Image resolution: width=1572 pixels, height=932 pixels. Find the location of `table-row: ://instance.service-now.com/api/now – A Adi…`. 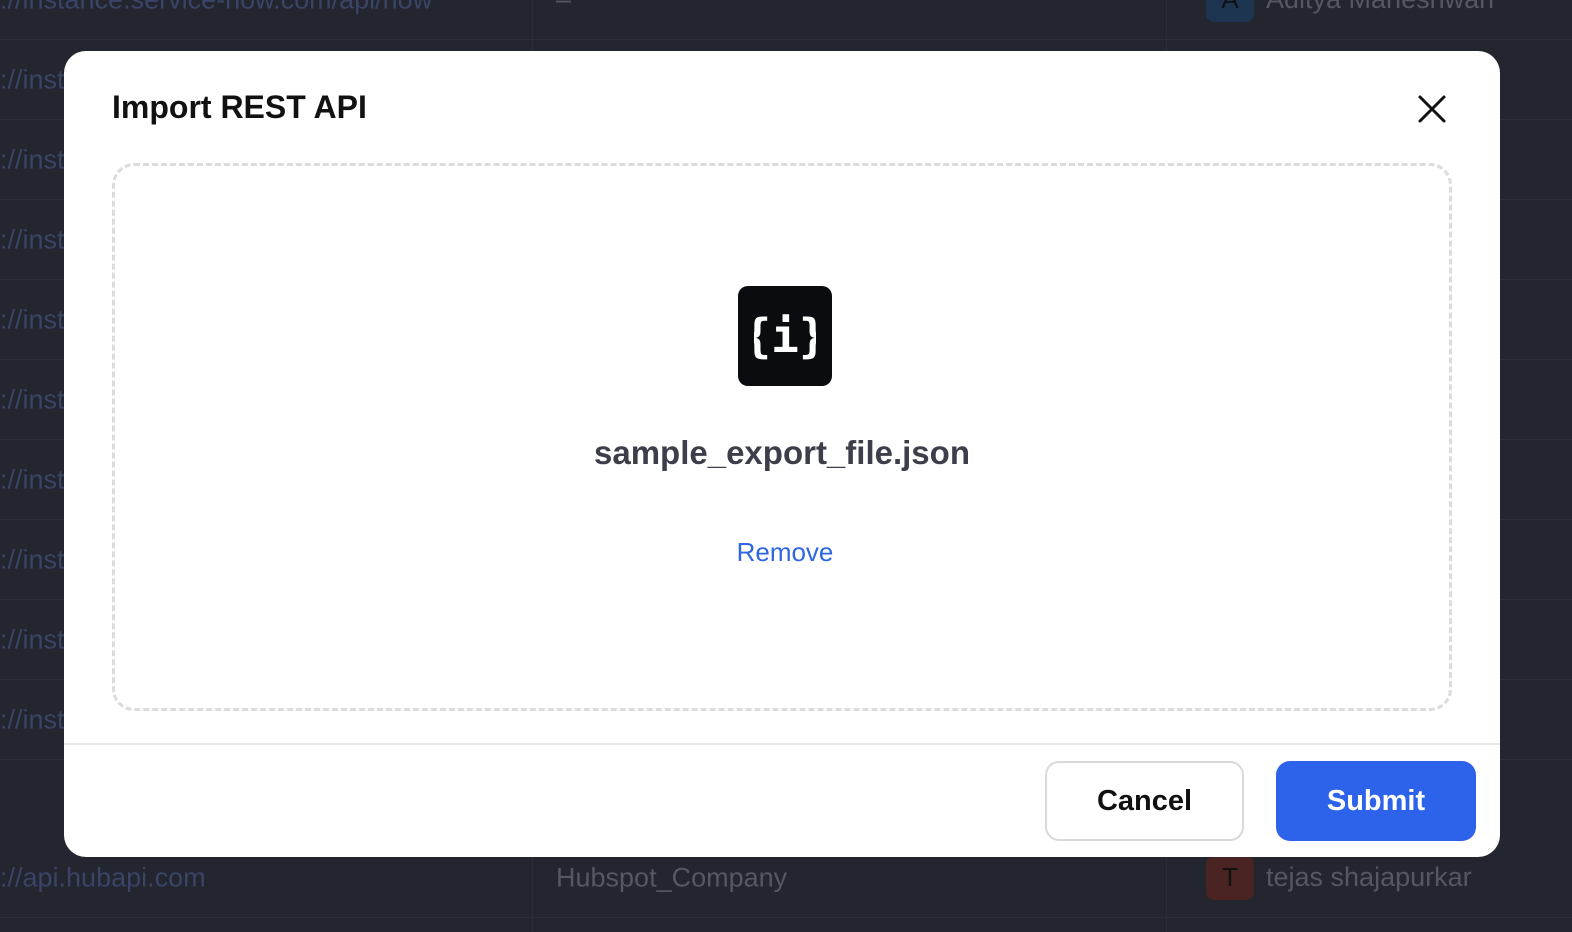

table-row: ://instance.service-now.com/api/now – A Adi… is located at coordinates (786, 20).